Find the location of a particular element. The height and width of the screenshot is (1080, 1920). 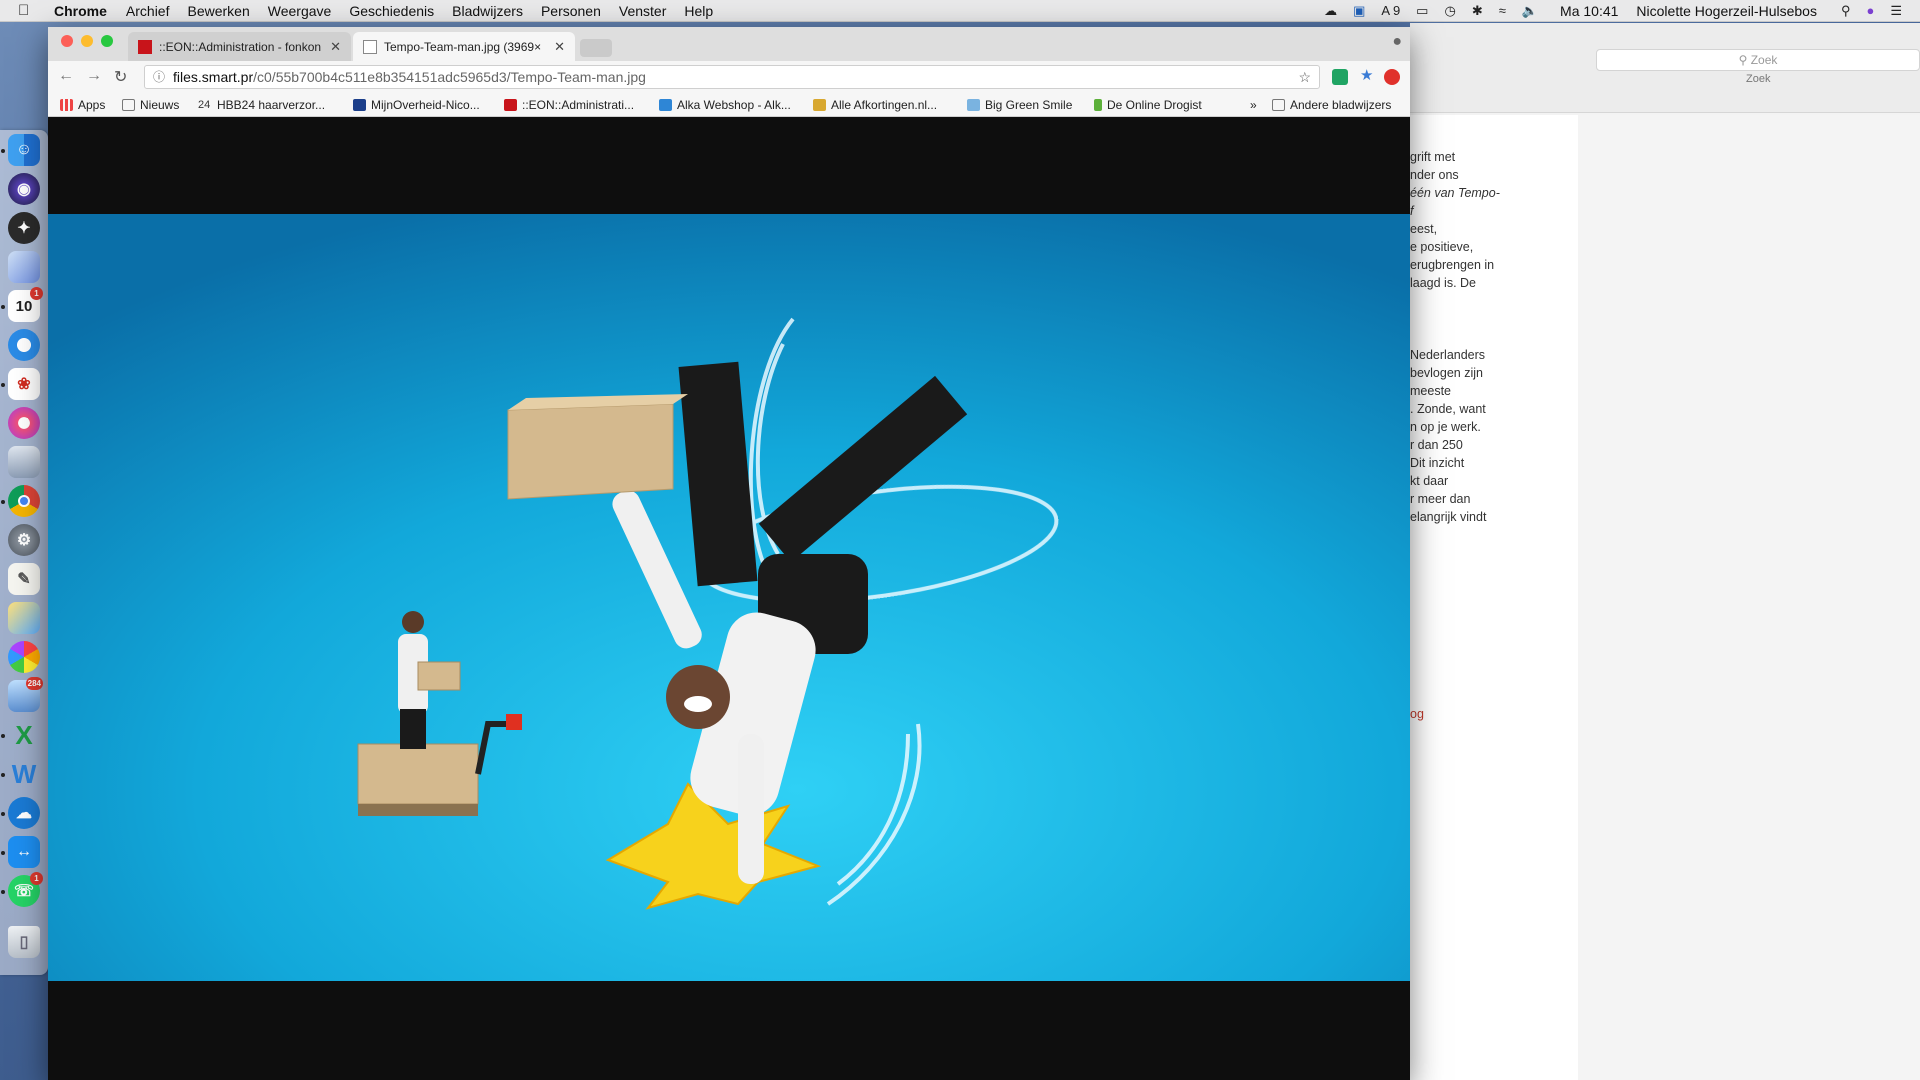

menu-venster: Venster is located at coordinates (642, 11).